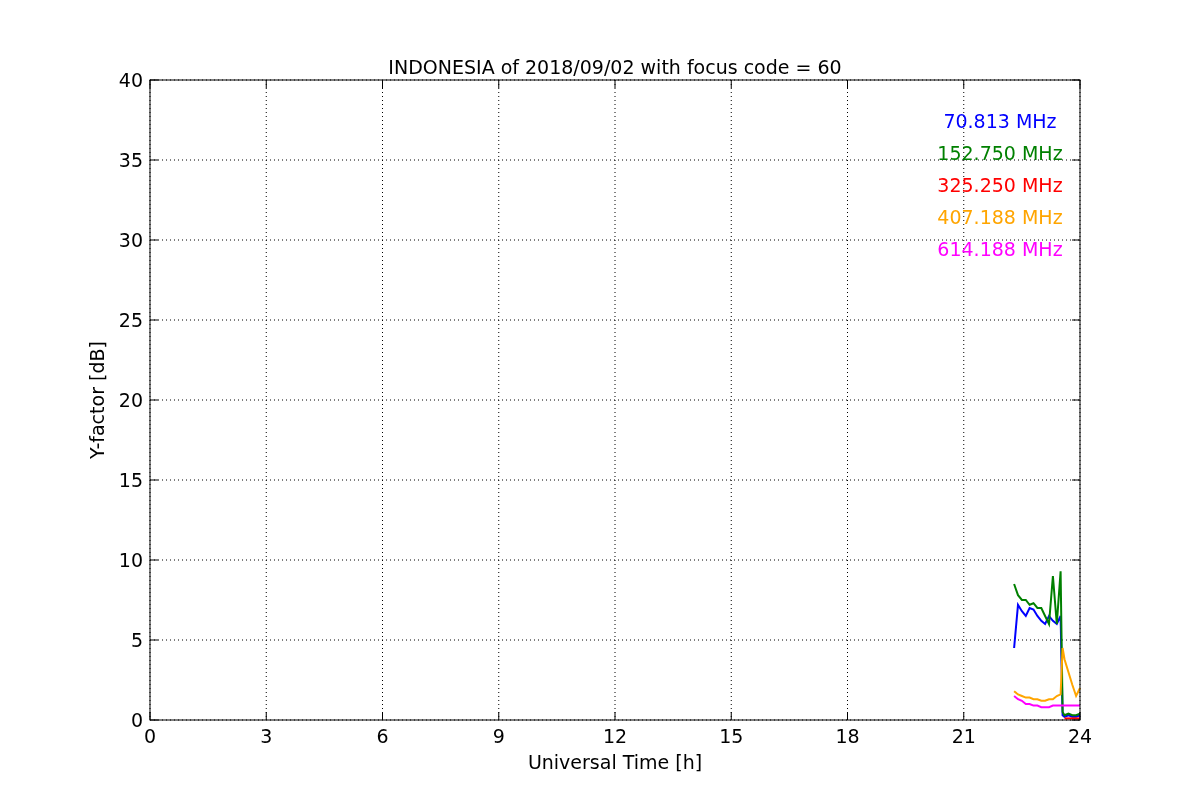  I want to click on x-tick-label: 0, so click(150, 736).